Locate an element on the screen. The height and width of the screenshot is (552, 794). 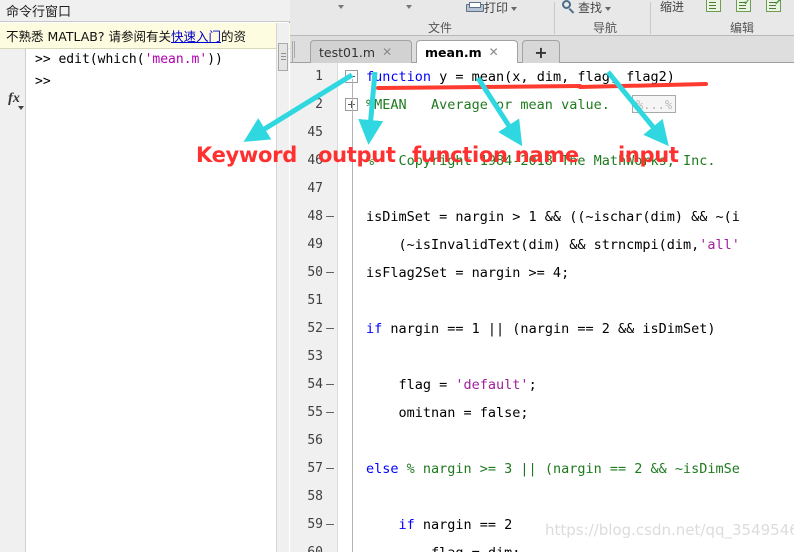
scrollbar-grip is located at coordinates (283, 53).